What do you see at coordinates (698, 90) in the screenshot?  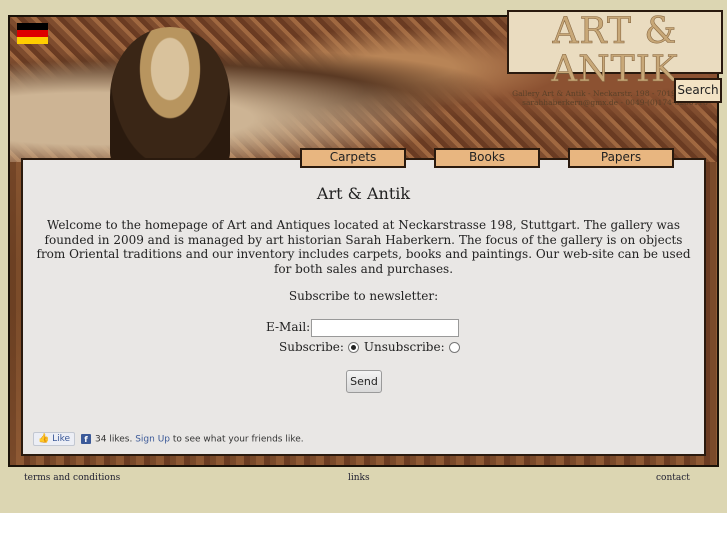 I see `search-button: Search` at bounding box center [698, 90].